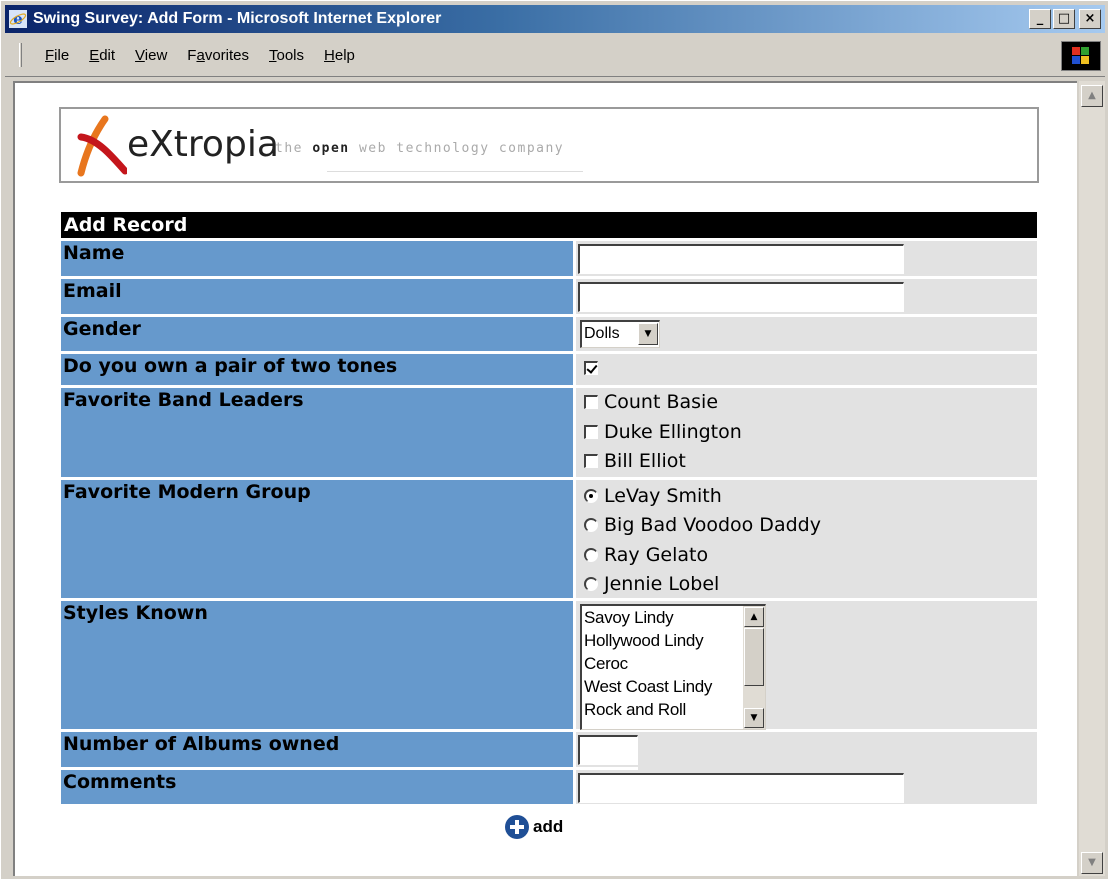  What do you see at coordinates (1092, 478) in the screenshot?
I see `page-scrollbar: ▲ ▼` at bounding box center [1092, 478].